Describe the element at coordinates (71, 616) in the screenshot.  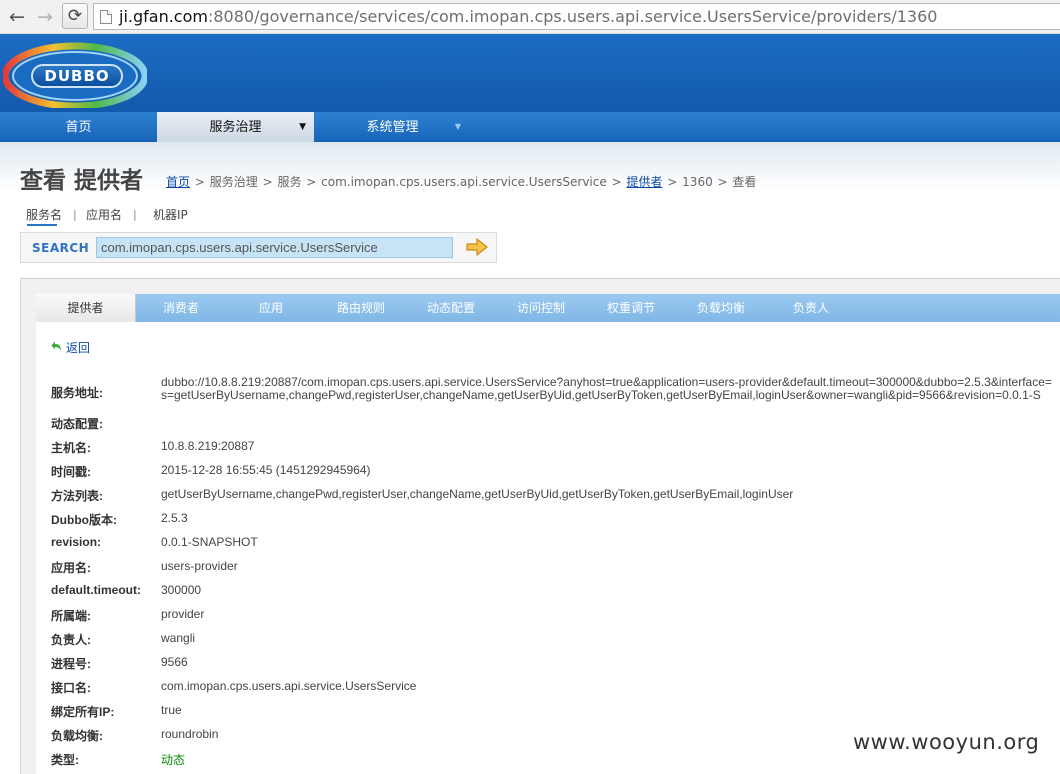
I see `detail-label: 所属端:` at that location.